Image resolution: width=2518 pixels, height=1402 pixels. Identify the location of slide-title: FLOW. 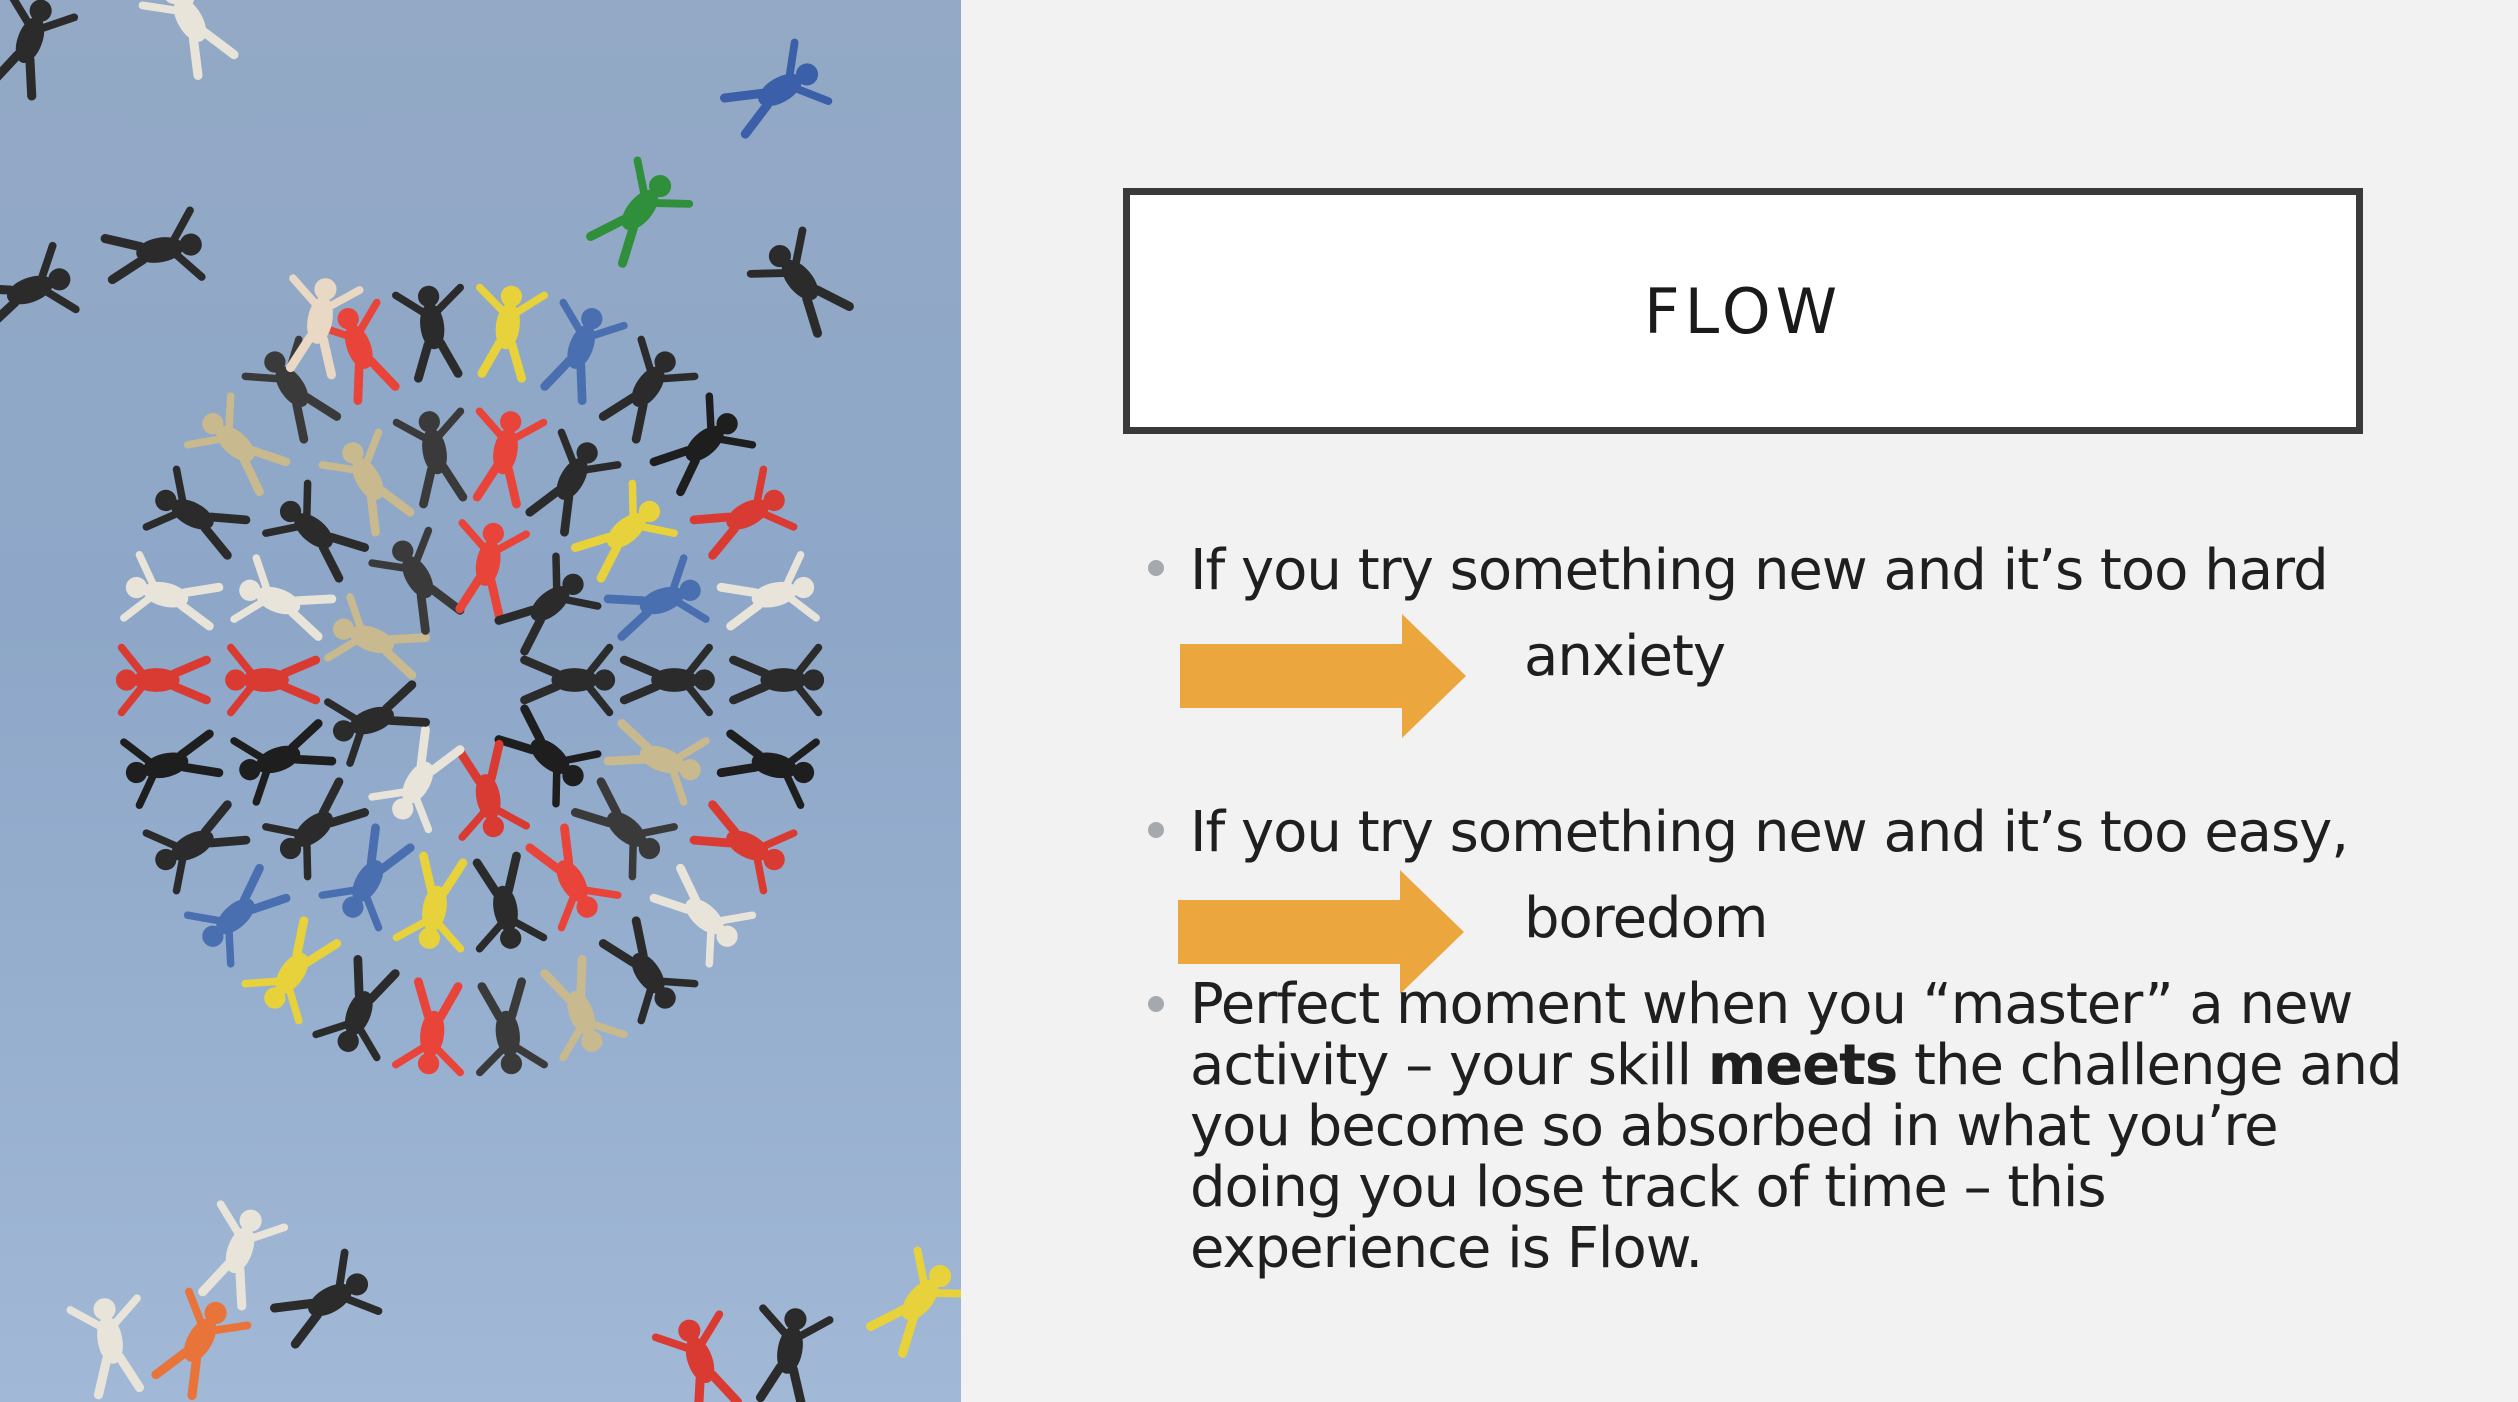
(1743, 311).